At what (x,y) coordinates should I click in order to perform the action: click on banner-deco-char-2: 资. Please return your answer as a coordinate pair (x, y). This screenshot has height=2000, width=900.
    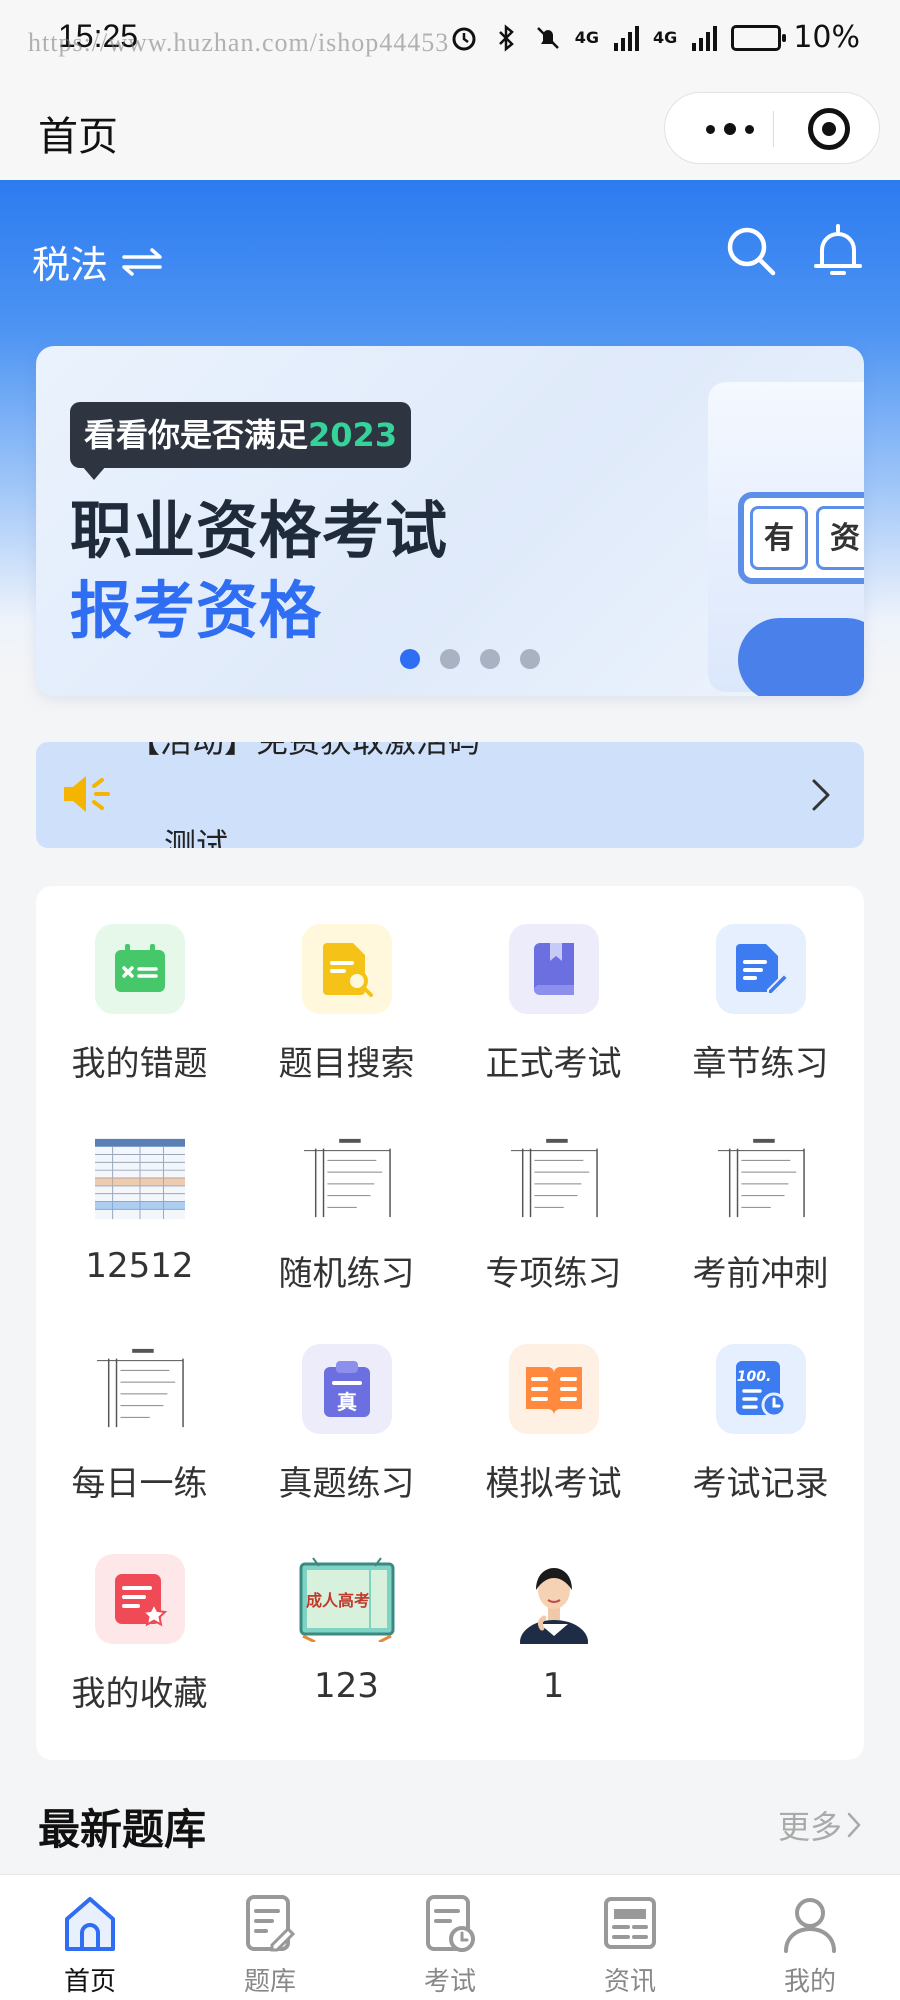
    Looking at the image, I should click on (840, 538).